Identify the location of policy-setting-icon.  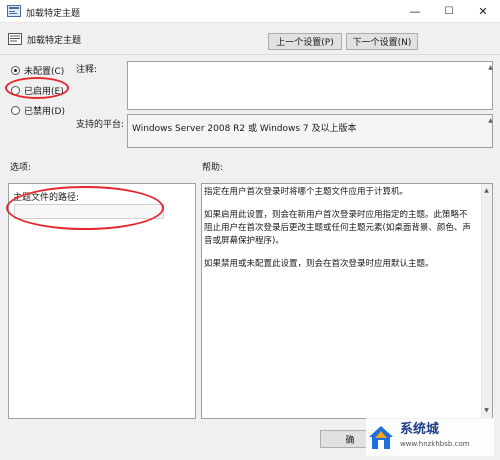
(15, 39).